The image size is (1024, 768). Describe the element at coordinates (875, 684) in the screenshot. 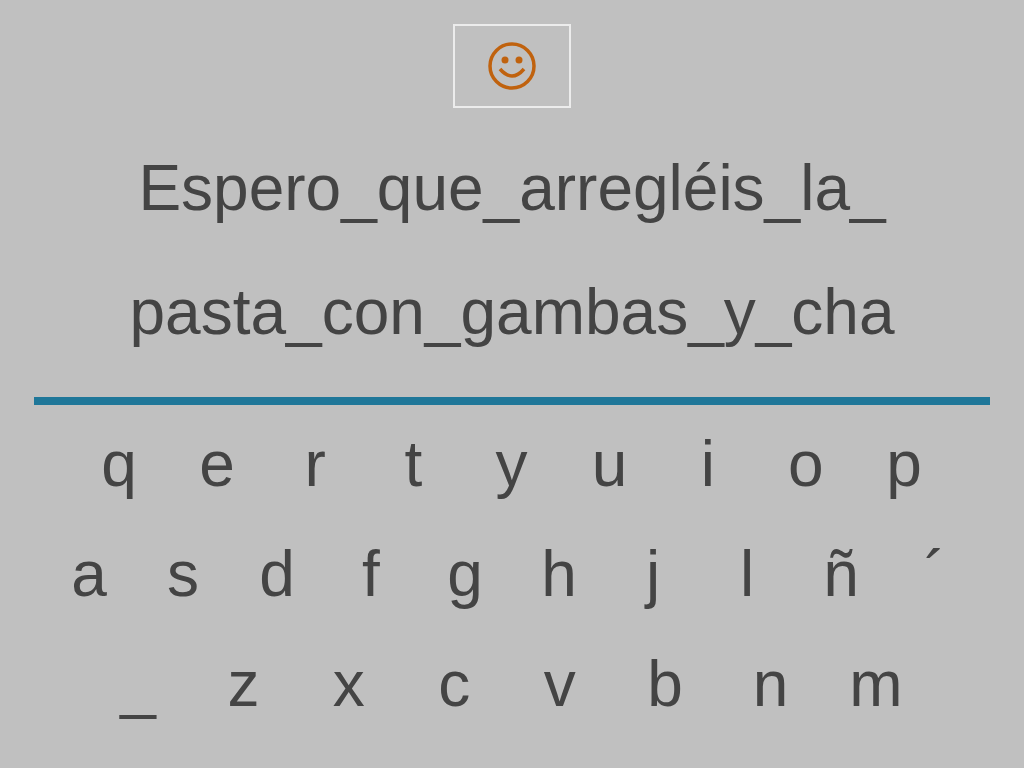

I see `letter-key: m` at that location.